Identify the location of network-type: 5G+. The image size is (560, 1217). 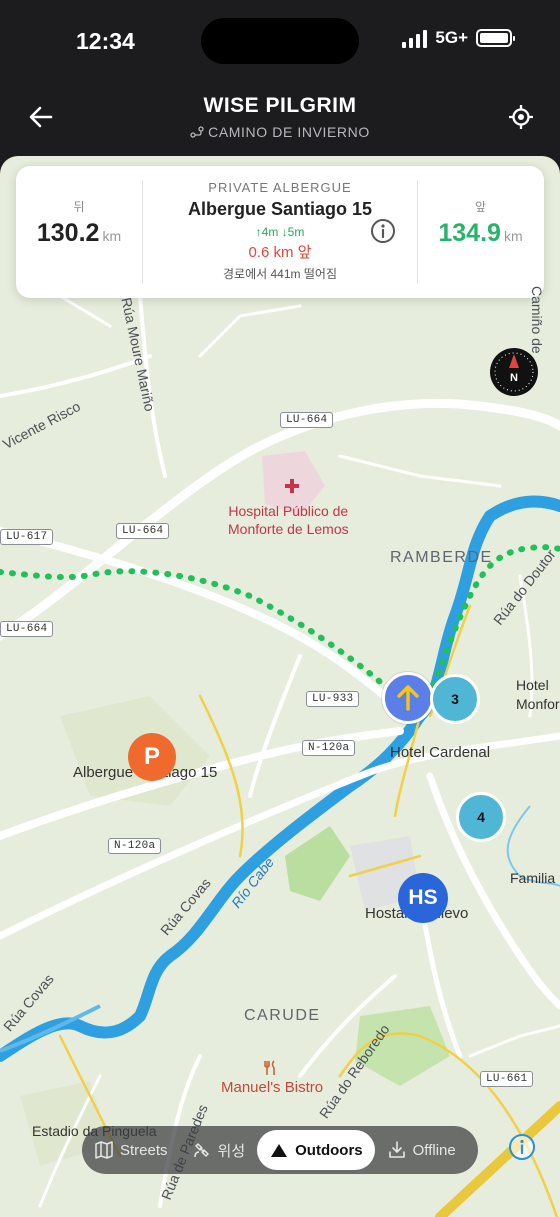
(451, 37).